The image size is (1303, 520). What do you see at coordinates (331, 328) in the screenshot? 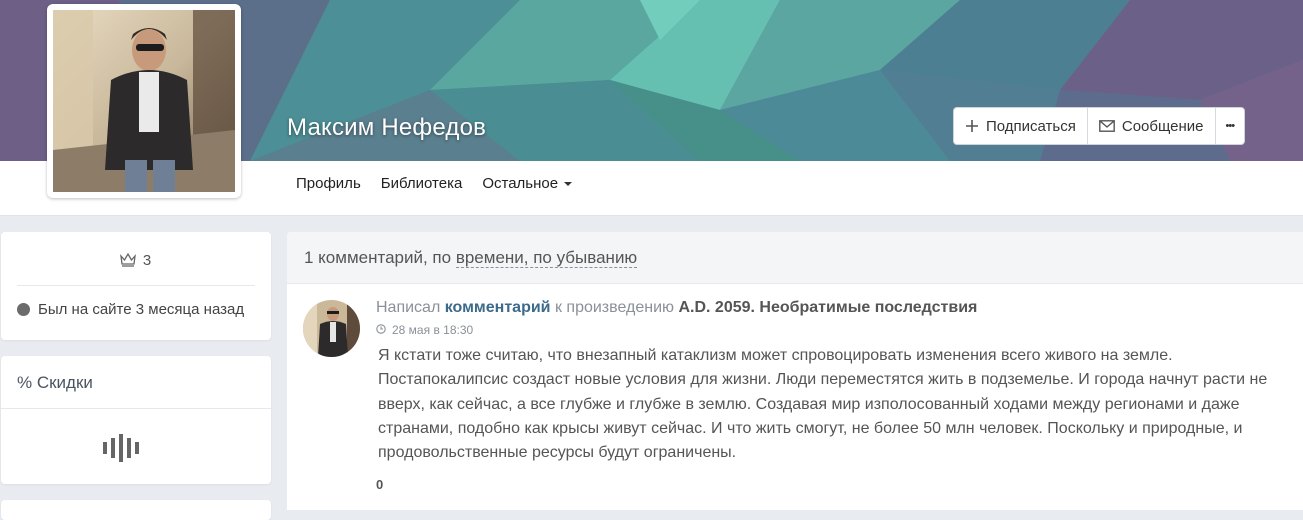
I see `comment-author-avatar` at bounding box center [331, 328].